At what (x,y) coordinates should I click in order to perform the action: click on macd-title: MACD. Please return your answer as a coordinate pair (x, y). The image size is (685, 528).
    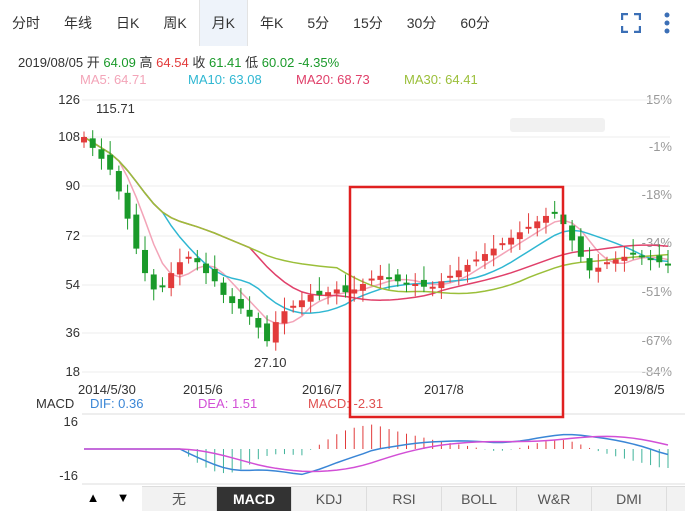
    Looking at the image, I should click on (55, 403).